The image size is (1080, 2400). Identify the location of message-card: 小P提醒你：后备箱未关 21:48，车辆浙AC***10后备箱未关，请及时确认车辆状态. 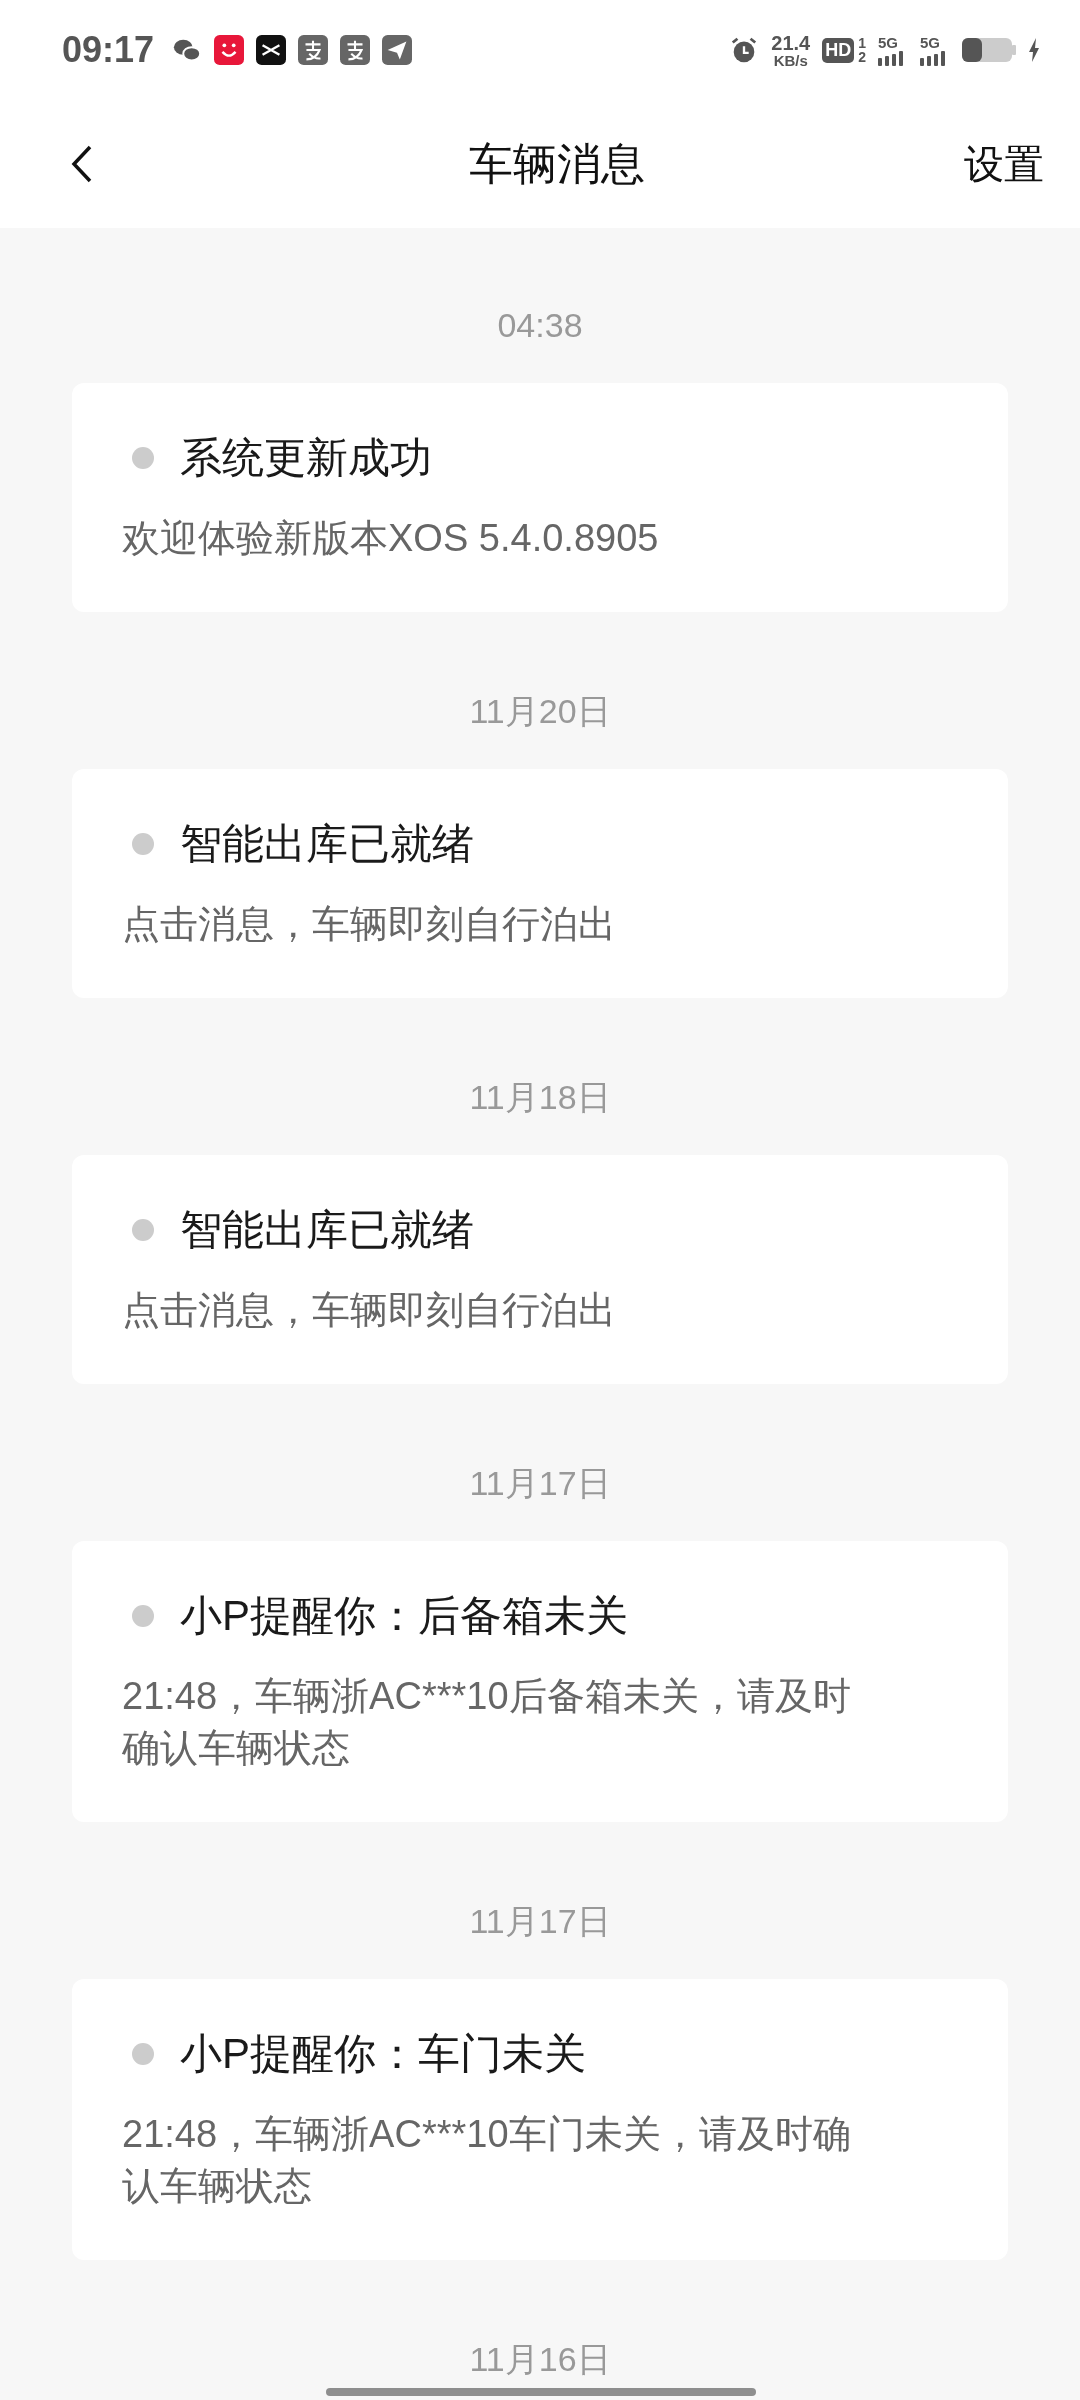
(540, 1681).